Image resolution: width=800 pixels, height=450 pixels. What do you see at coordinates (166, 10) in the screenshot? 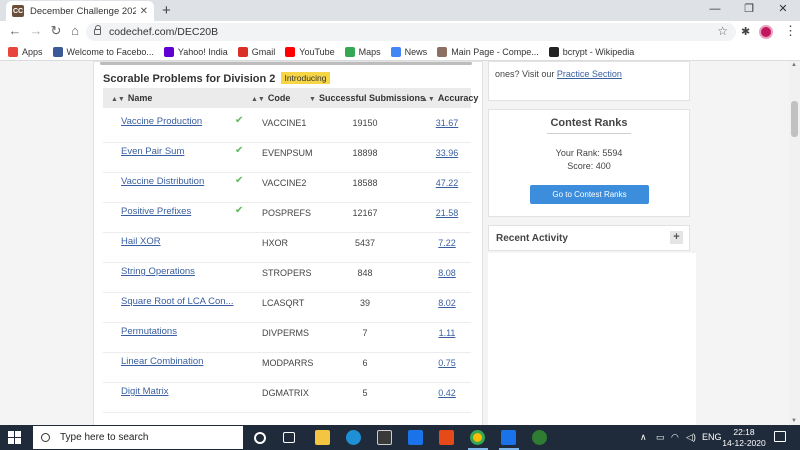
I see `new-tab-button: +` at bounding box center [166, 10].